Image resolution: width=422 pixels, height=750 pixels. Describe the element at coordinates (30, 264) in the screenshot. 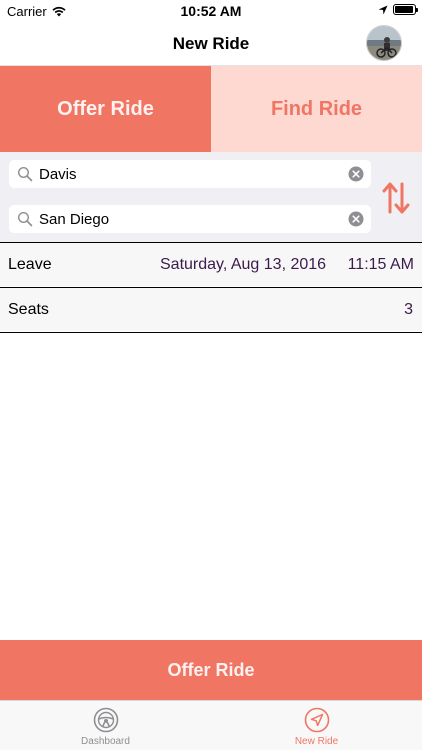

I see `leave-label: Leave` at that location.